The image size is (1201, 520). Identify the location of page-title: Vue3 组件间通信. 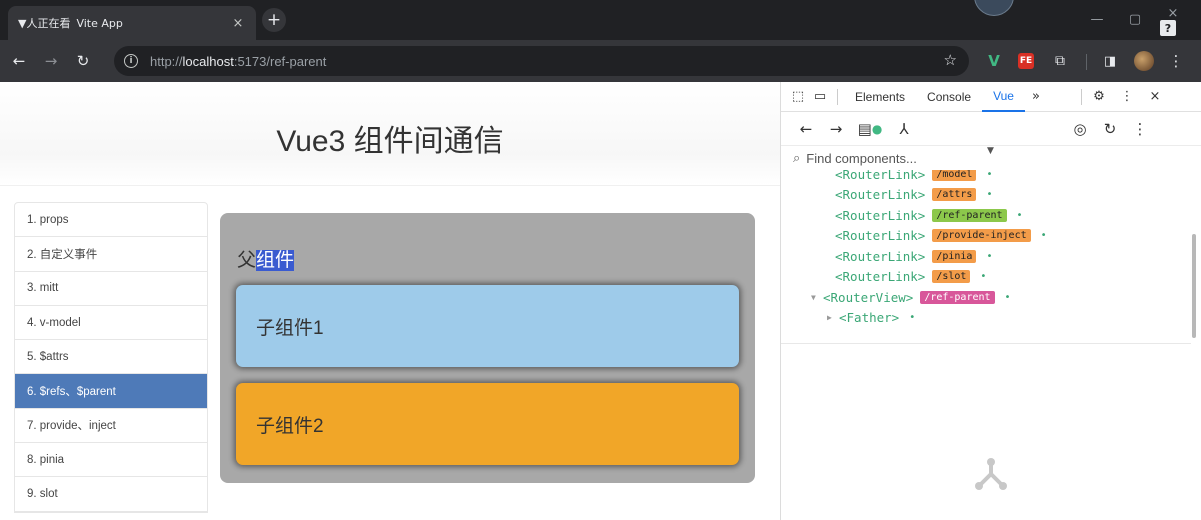
(390, 141).